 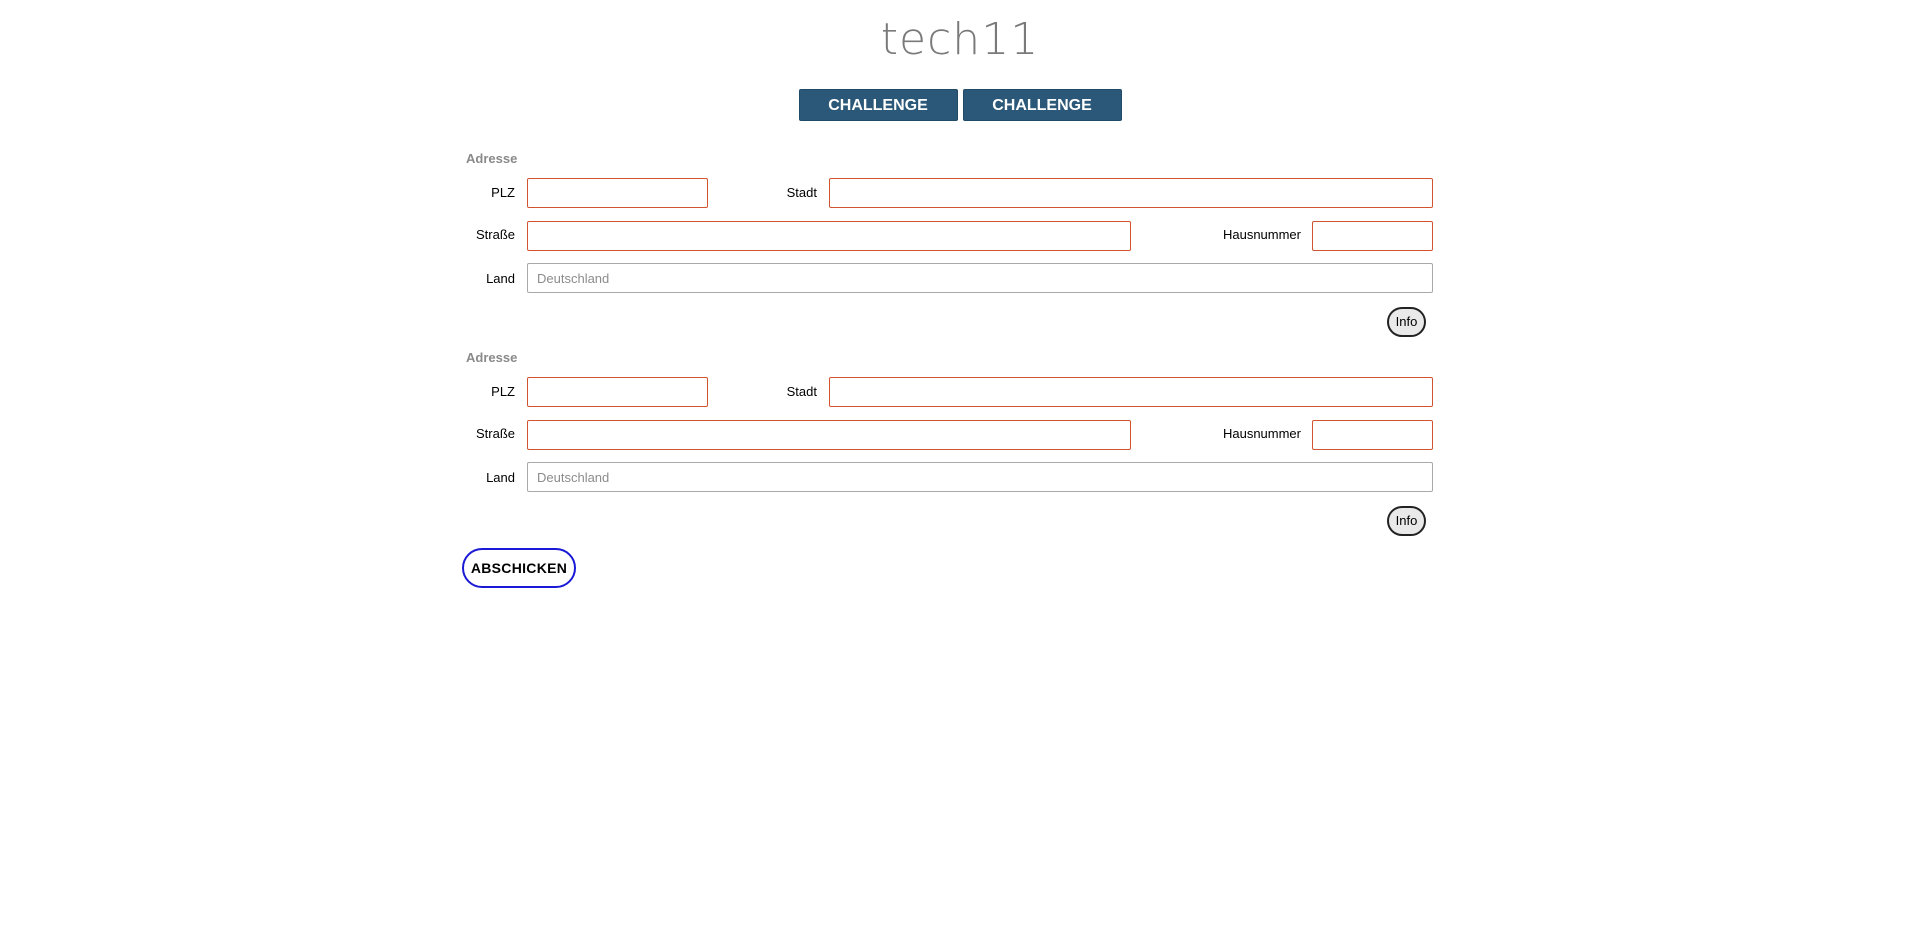 I want to click on info-button-1: Info, so click(x=1406, y=322).